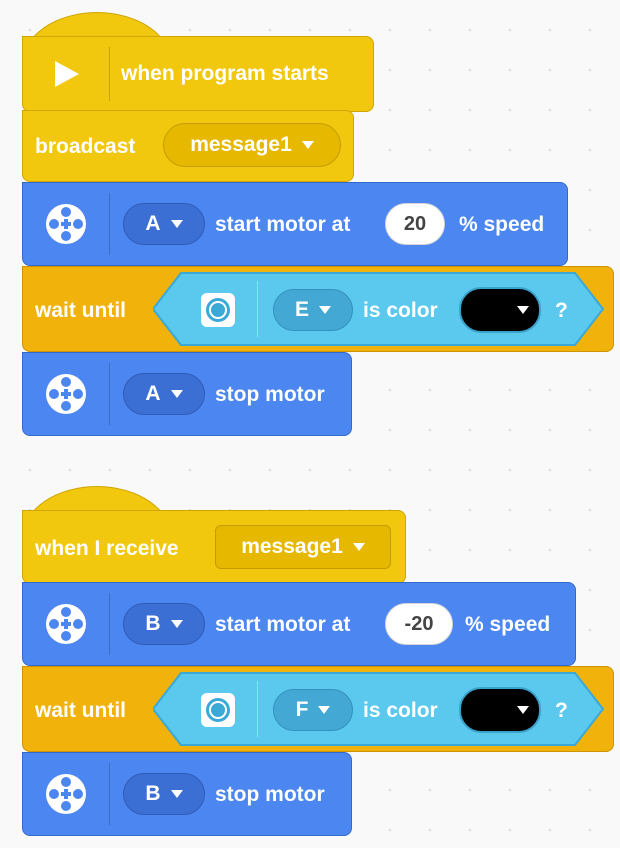 The width and height of the screenshot is (620, 848). I want to click on stop-motor-block: A stop motor, so click(187, 394).